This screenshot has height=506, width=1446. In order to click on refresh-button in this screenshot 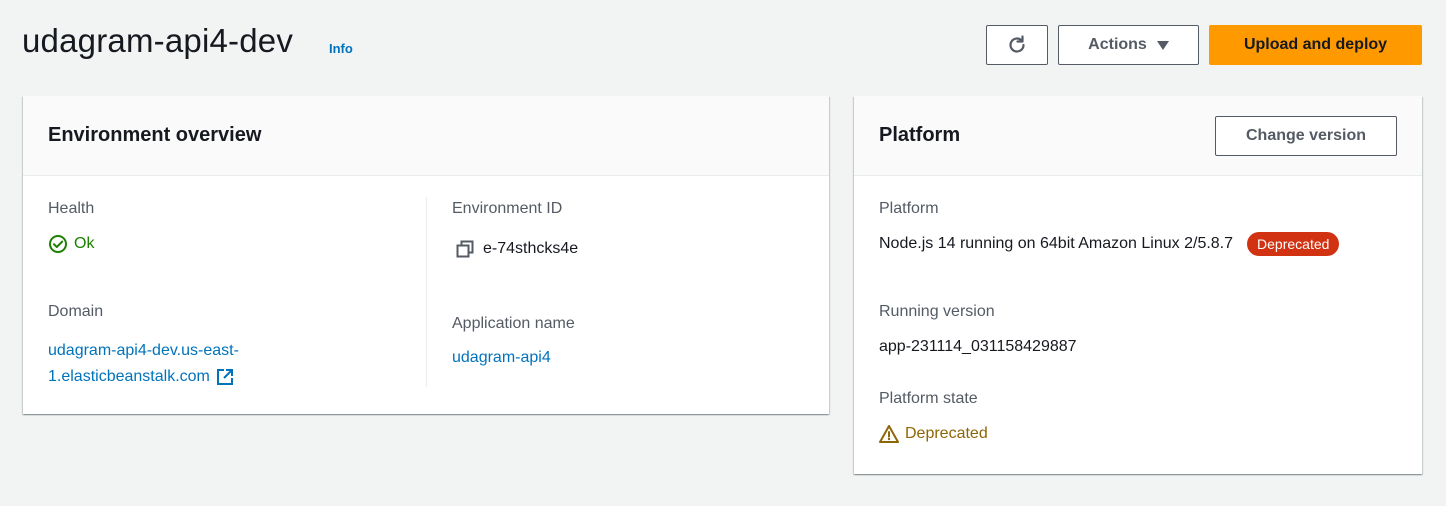, I will do `click(1017, 45)`.